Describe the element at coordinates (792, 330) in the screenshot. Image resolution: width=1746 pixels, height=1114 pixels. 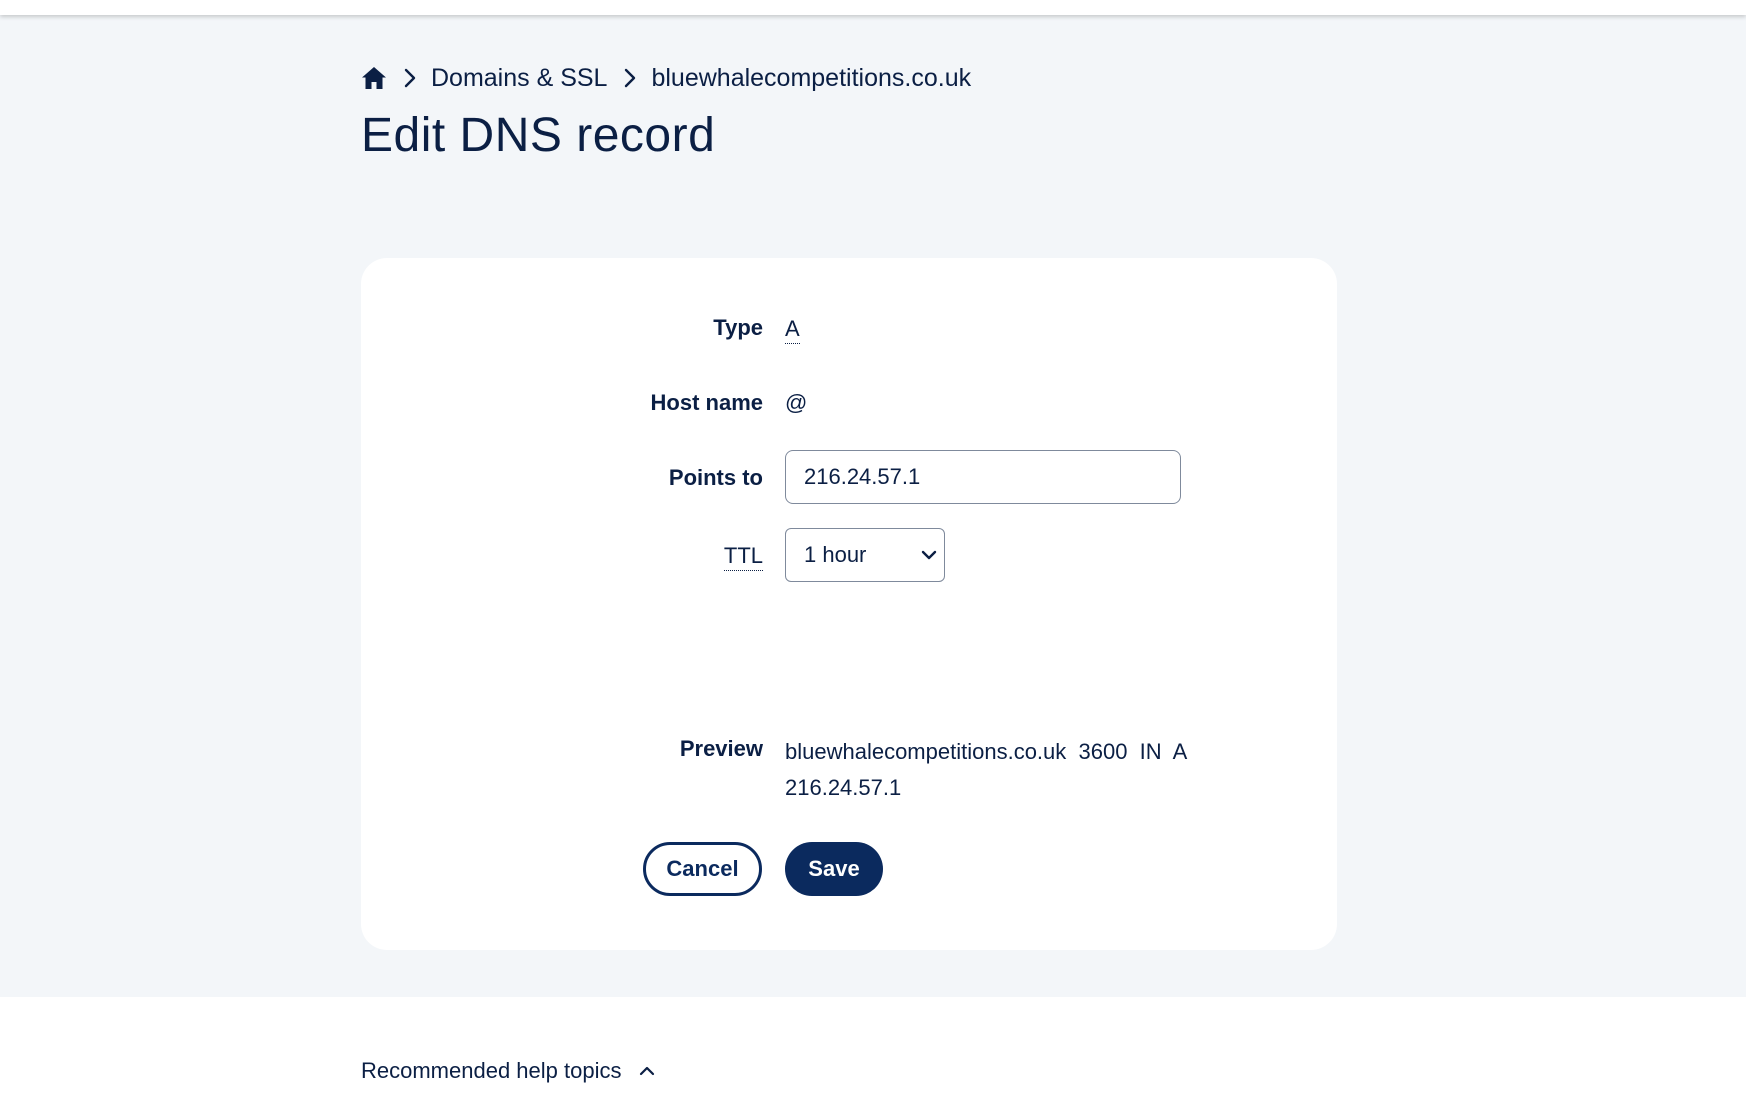
I see `type-value: A` at that location.